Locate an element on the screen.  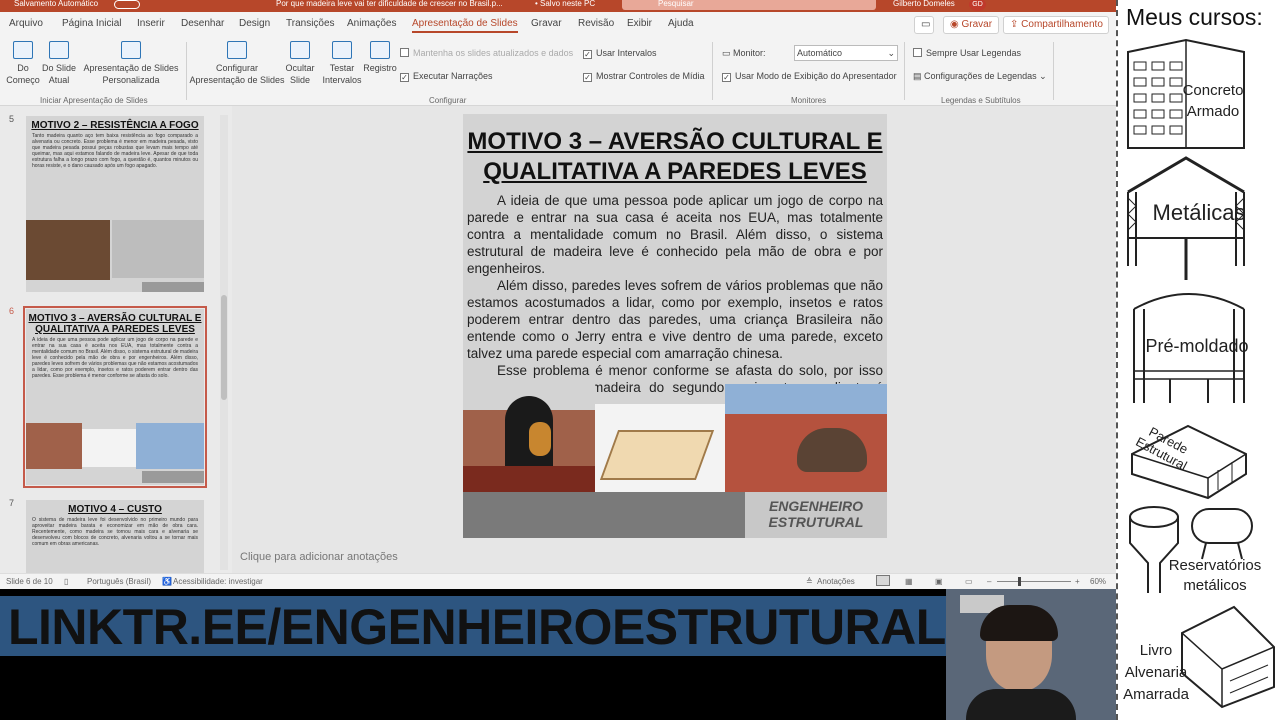
tab-pagina-inicial: Página Inicial is located at coordinates (91, 23).